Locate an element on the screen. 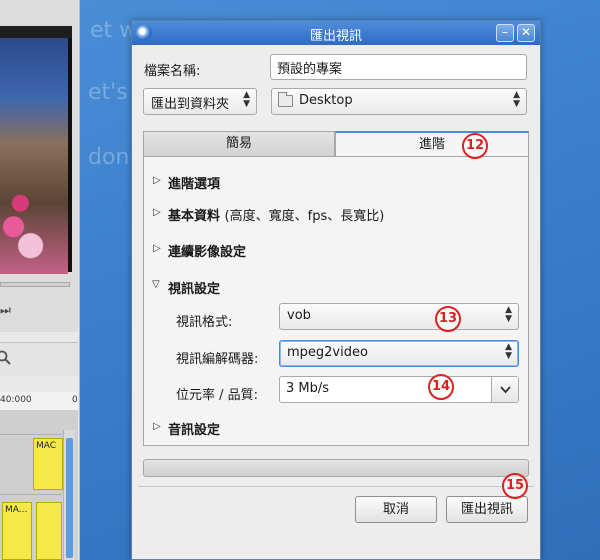  dialog-title: 匯出視訊 is located at coordinates (335, 36).